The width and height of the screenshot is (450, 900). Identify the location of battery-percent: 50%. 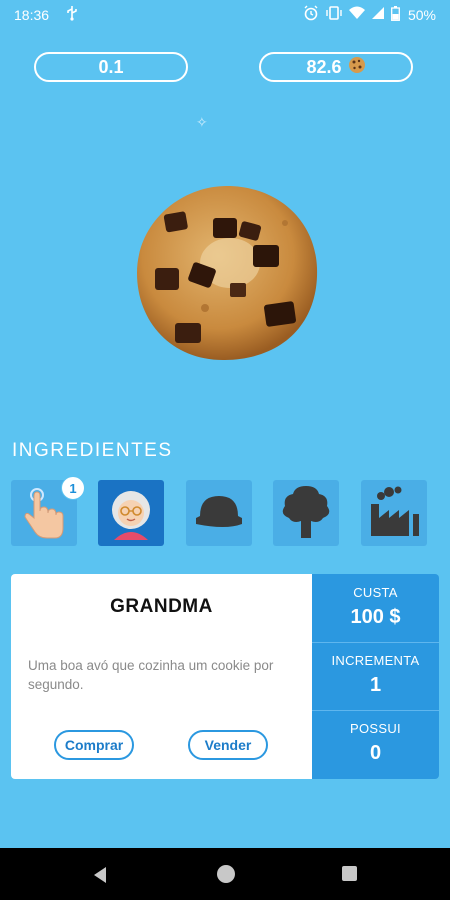
(421, 14).